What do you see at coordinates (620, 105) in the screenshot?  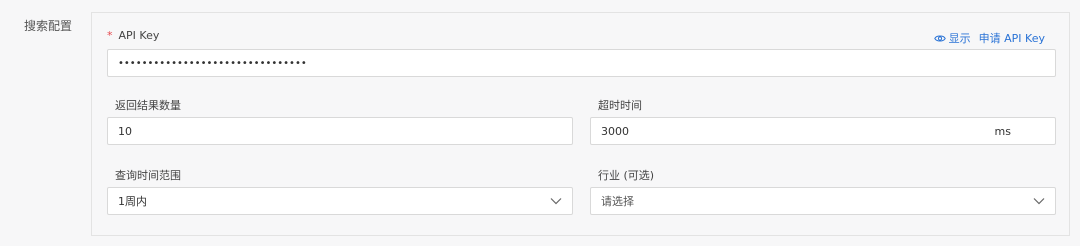 I see `timeout-label: 超时时间` at bounding box center [620, 105].